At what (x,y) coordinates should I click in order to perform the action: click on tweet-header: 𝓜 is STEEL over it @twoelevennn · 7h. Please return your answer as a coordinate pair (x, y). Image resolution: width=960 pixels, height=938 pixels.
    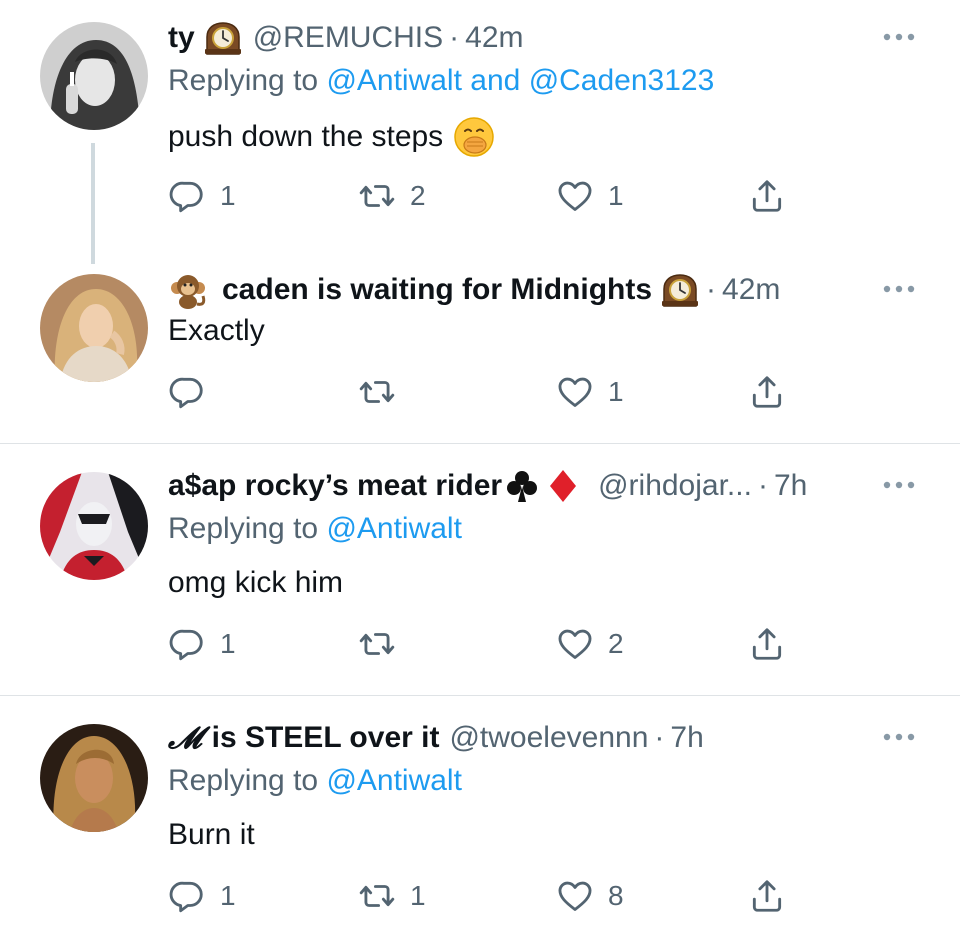
    Looking at the image, I should click on (436, 738).